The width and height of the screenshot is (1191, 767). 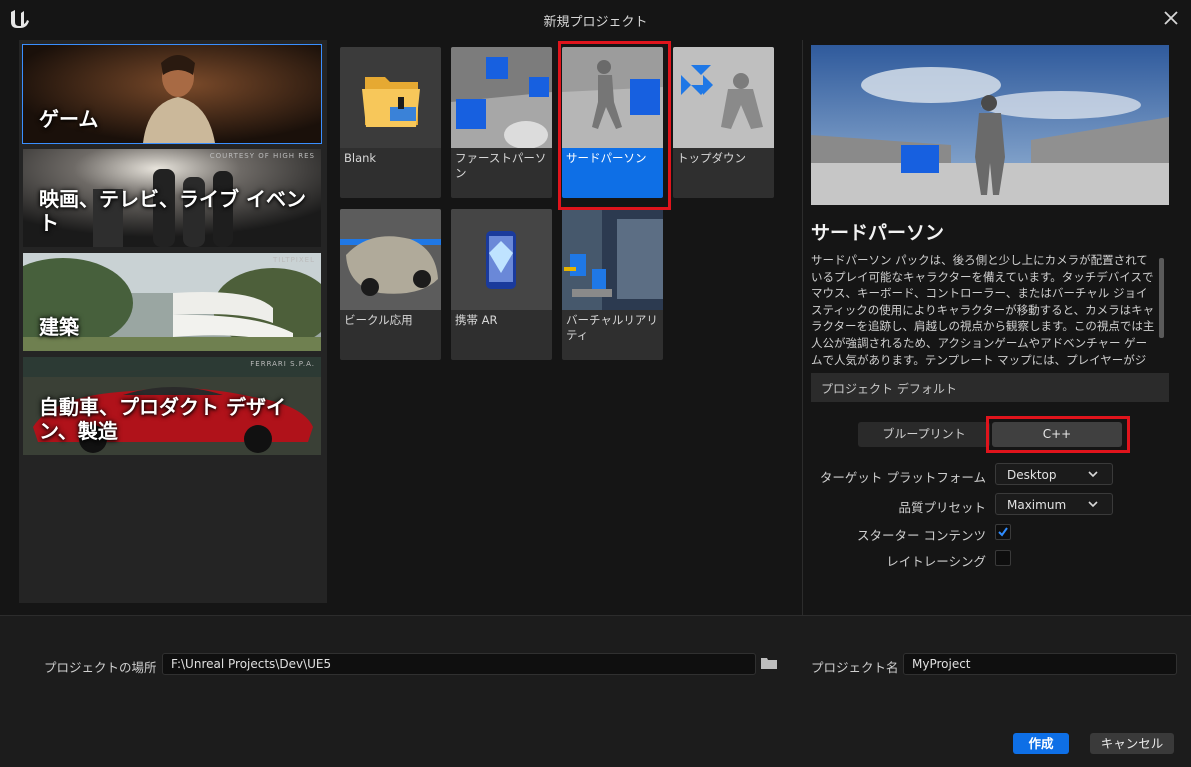 What do you see at coordinates (69, 119) in the screenshot?
I see `category-label: ゲーム` at bounding box center [69, 119].